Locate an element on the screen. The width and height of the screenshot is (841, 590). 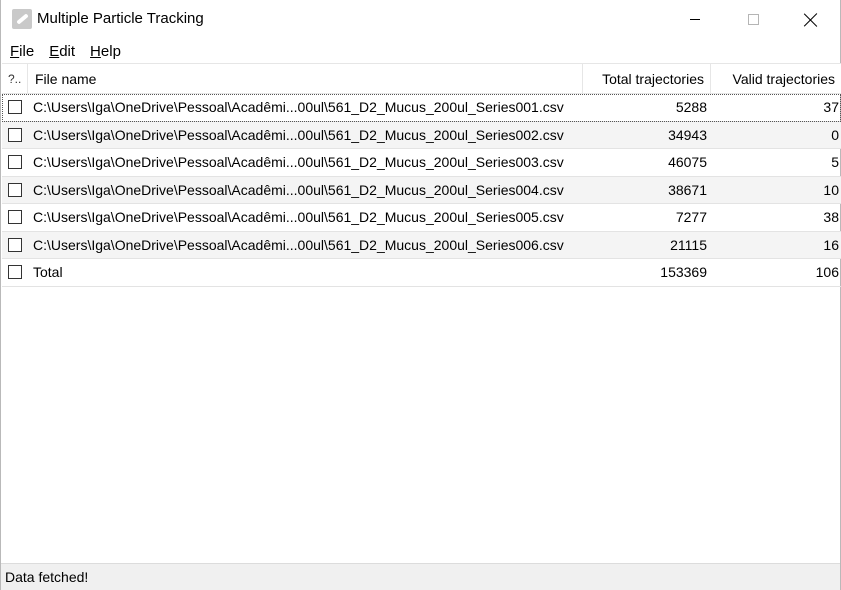
total-row: Total 153369 106 is located at coordinates (421, 273).